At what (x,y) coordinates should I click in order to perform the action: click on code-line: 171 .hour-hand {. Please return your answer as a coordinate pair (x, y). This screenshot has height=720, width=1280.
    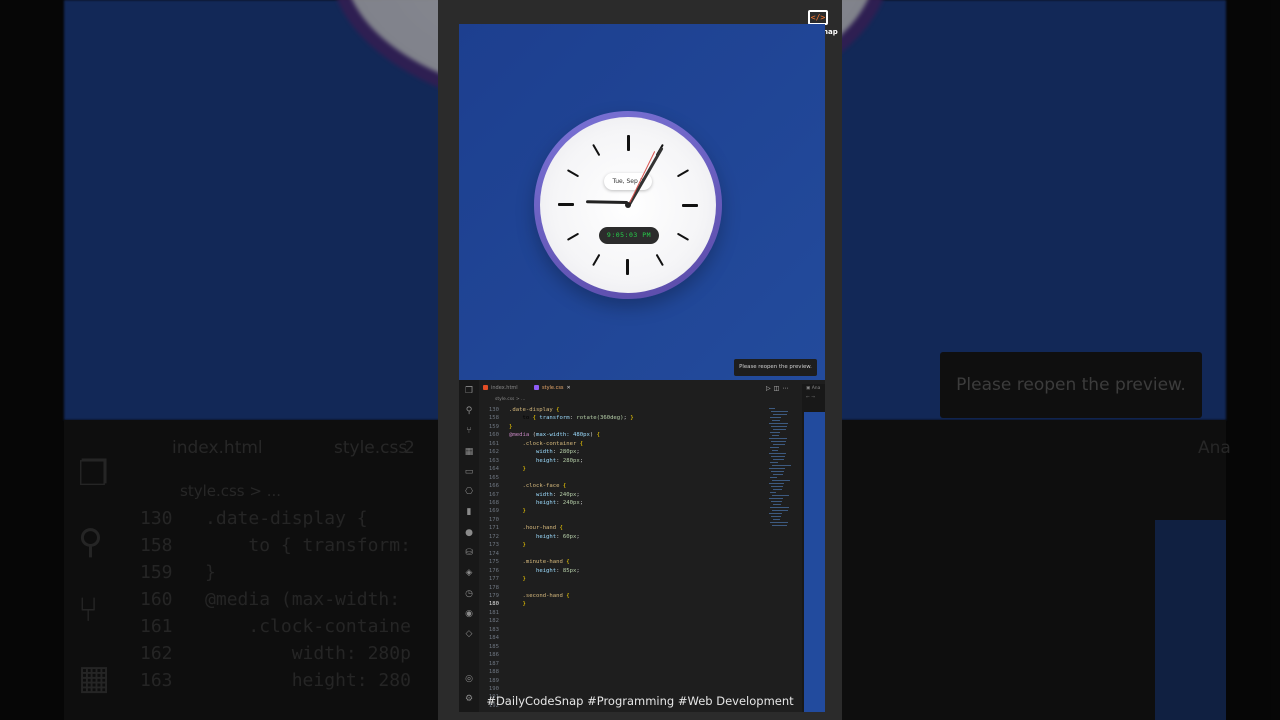
    Looking at the image, I should click on (558, 528).